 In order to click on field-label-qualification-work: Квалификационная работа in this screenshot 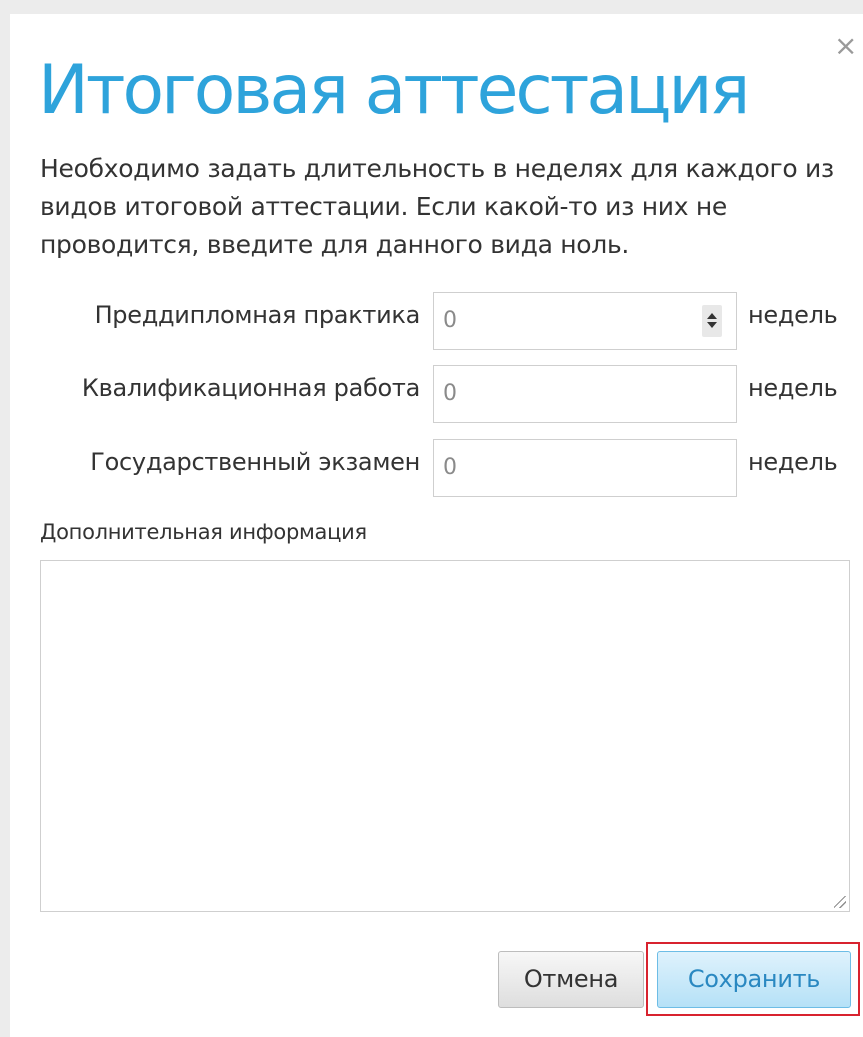, I will do `click(250, 388)`.